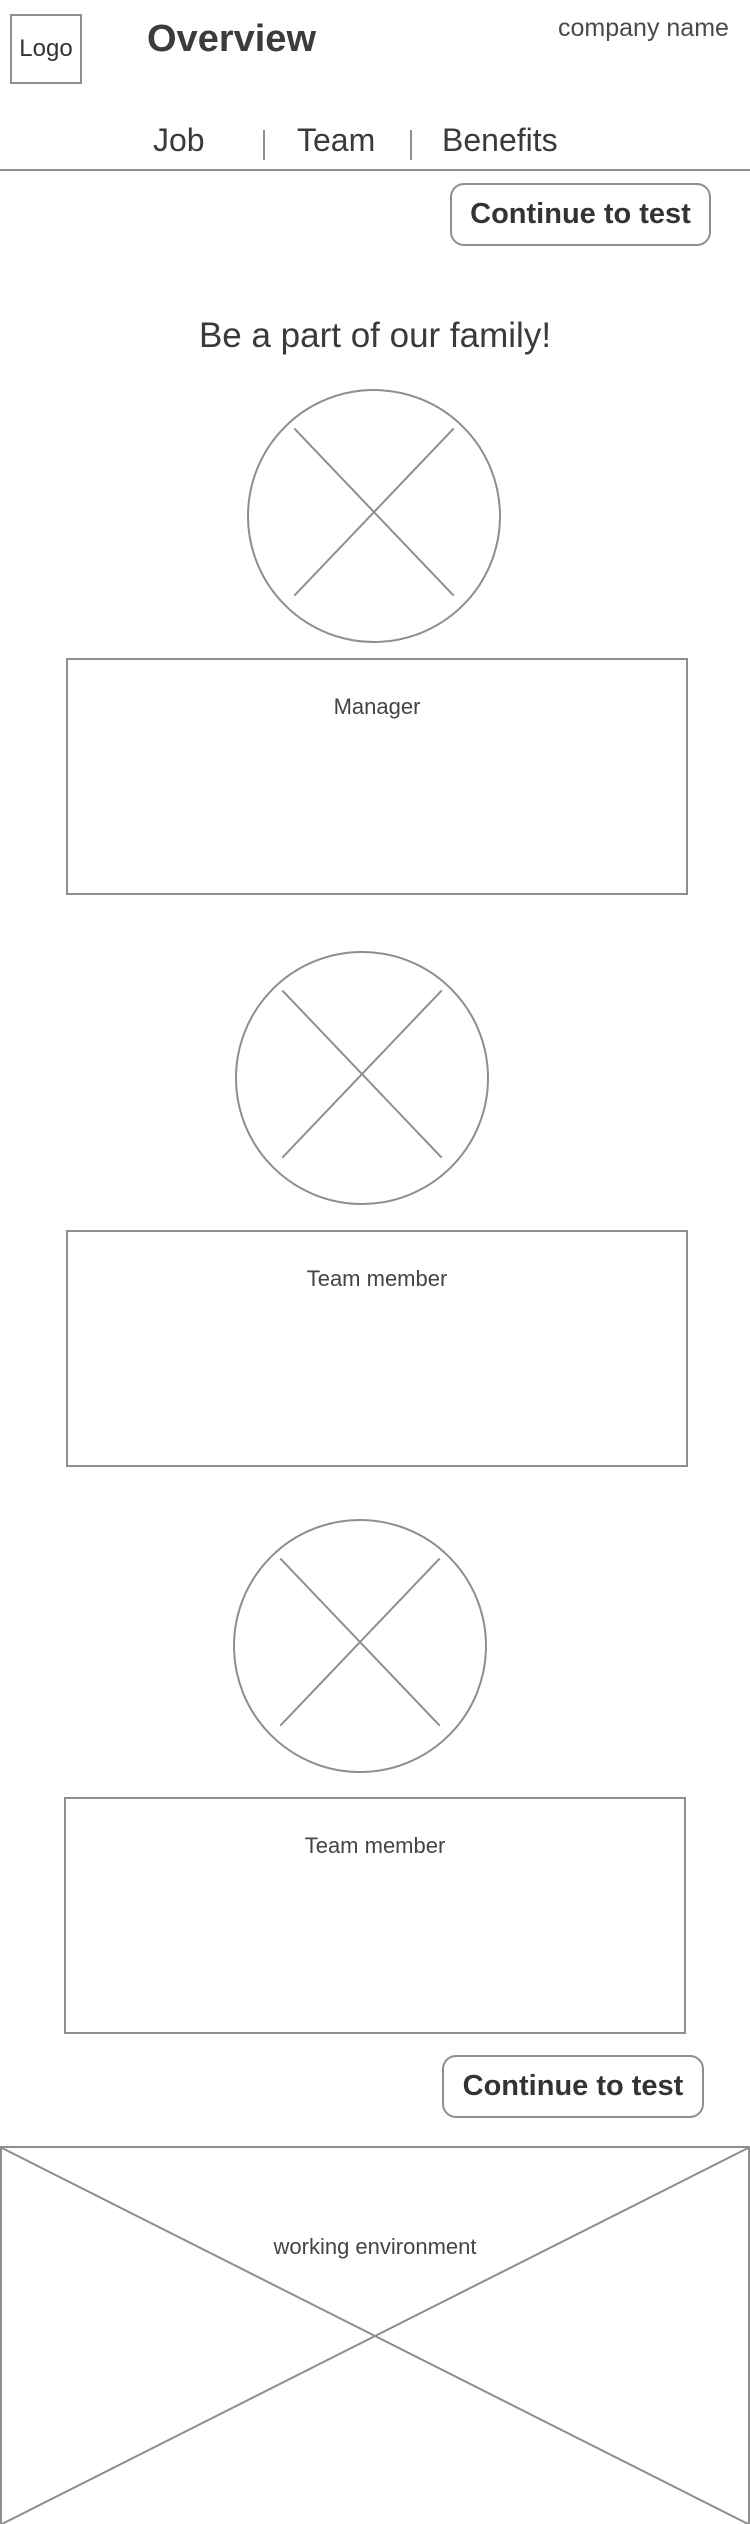 The width and height of the screenshot is (750, 2524). Describe the element at coordinates (375, 170) in the screenshot. I see `header-divider` at that location.